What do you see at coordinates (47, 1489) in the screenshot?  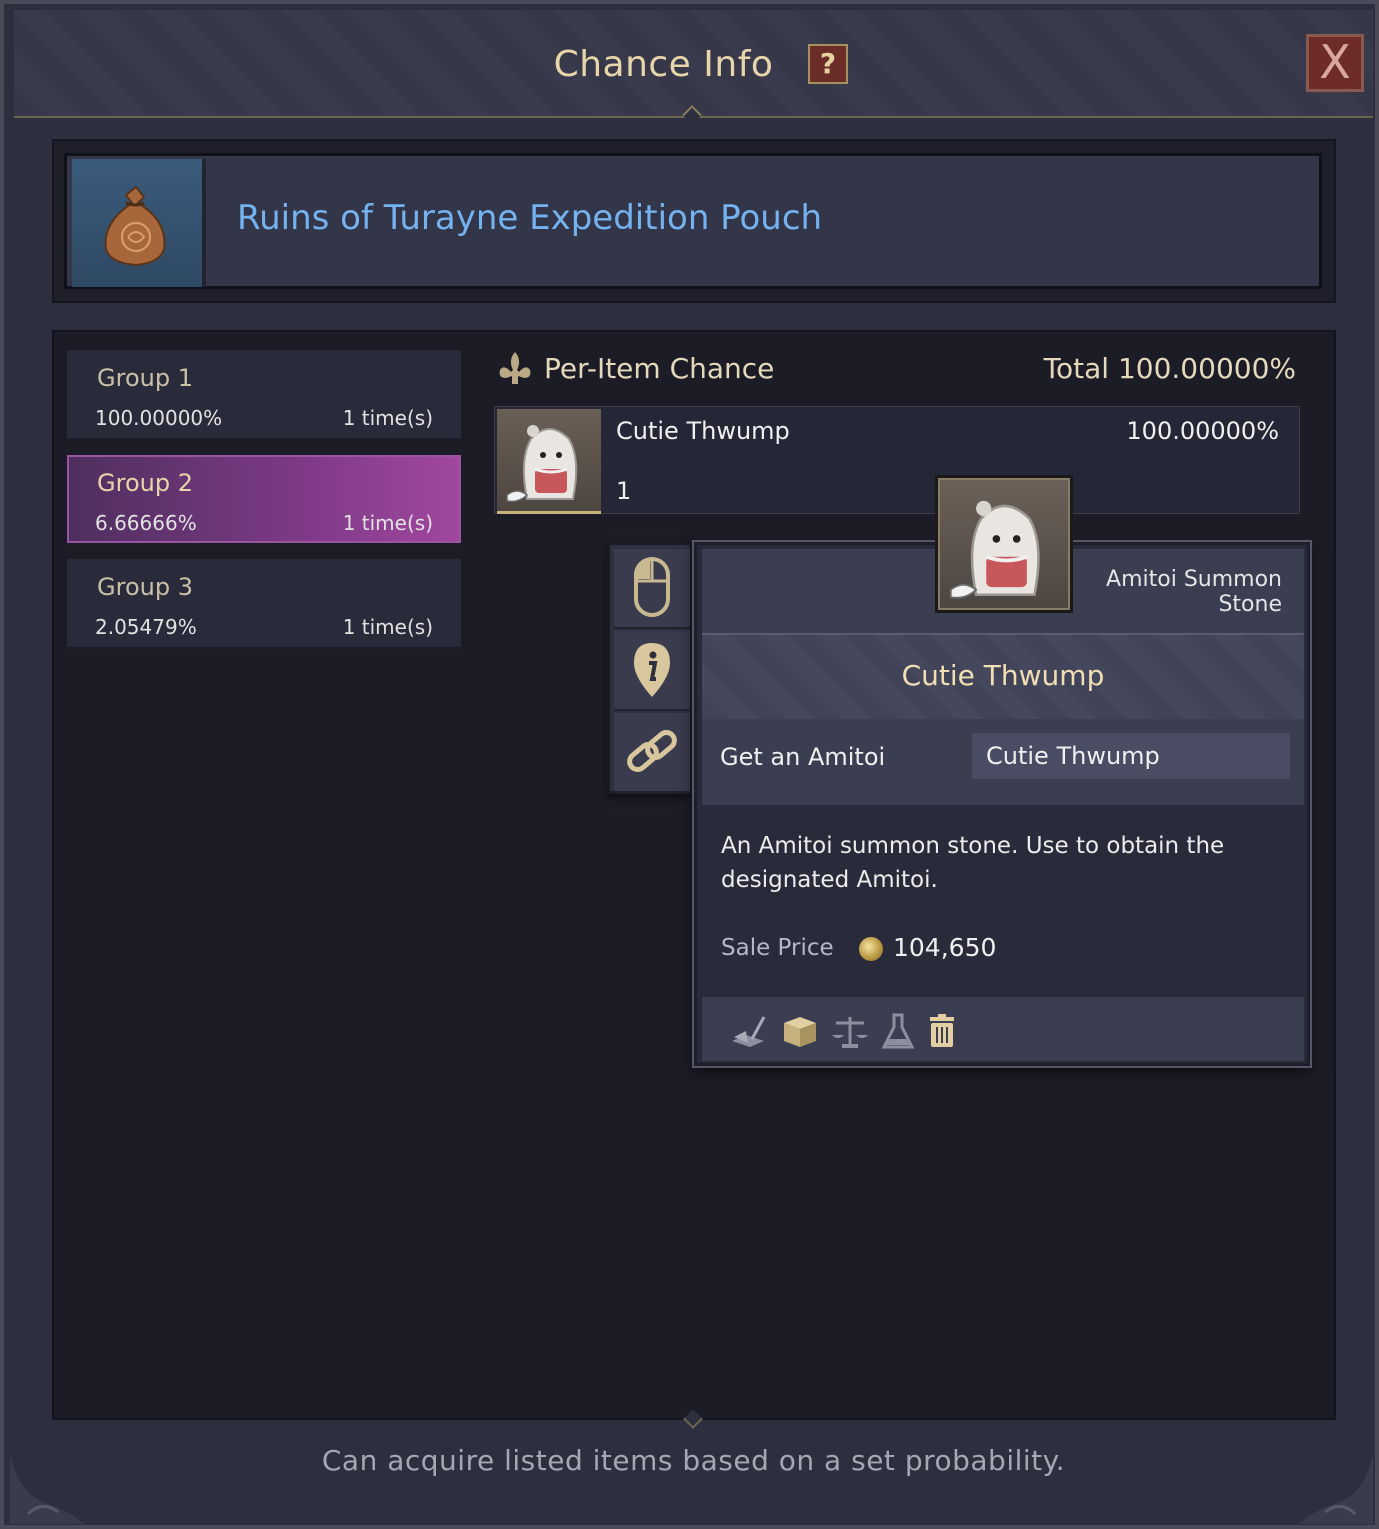 I see `corner-ornament-left` at bounding box center [47, 1489].